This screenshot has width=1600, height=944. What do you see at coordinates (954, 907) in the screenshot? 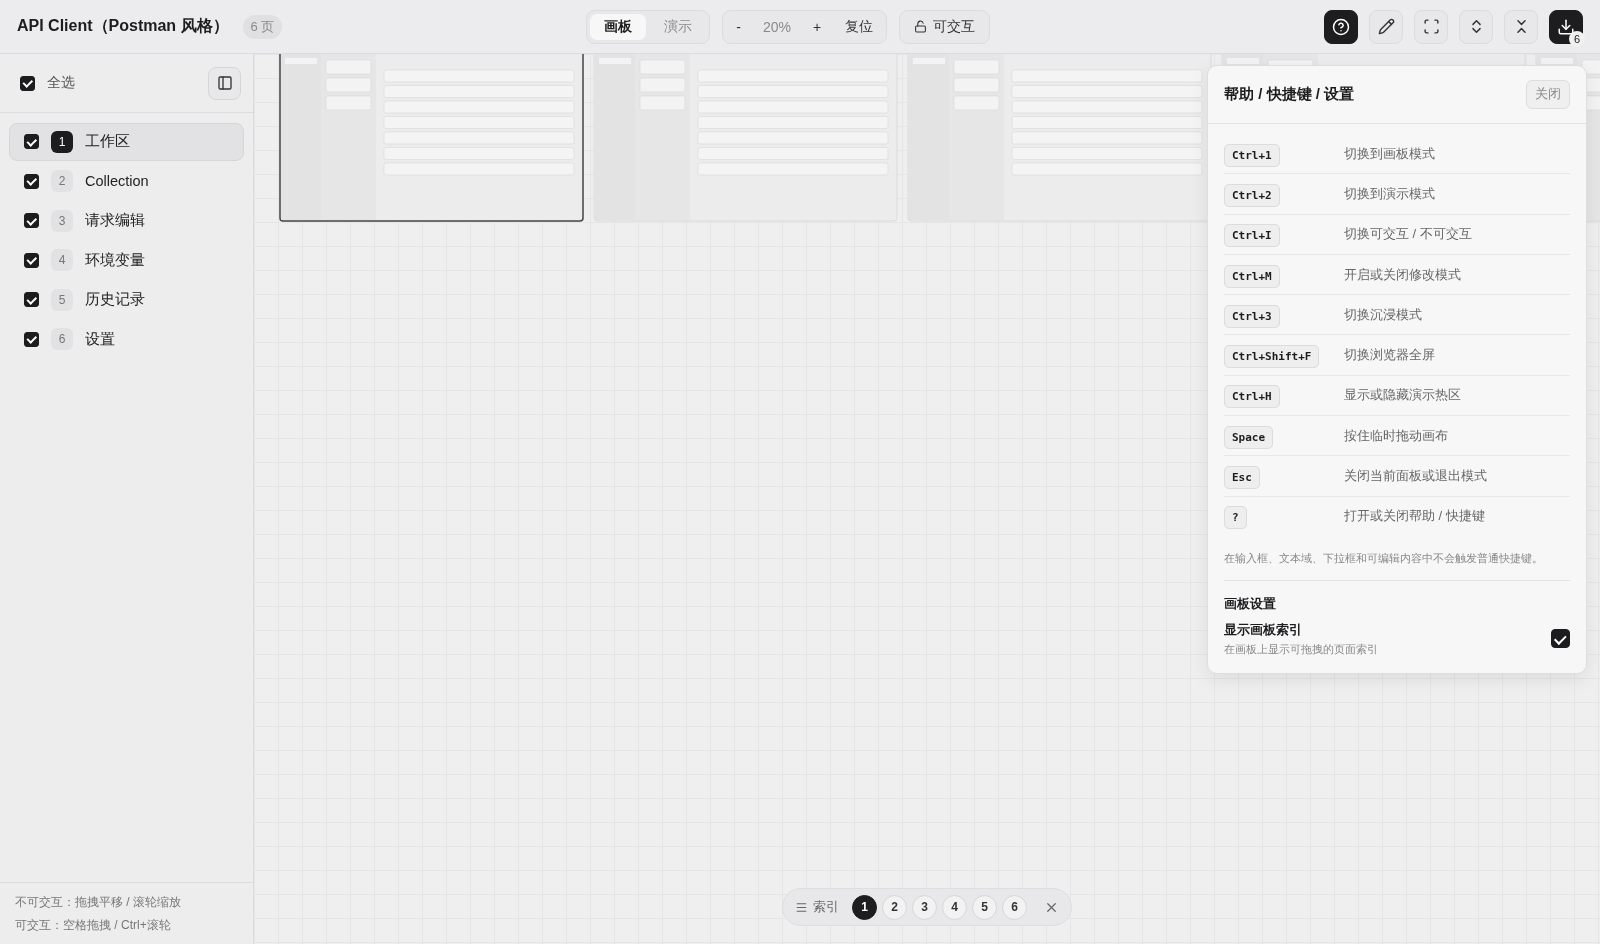
I see `index-page-button: 4` at bounding box center [954, 907].